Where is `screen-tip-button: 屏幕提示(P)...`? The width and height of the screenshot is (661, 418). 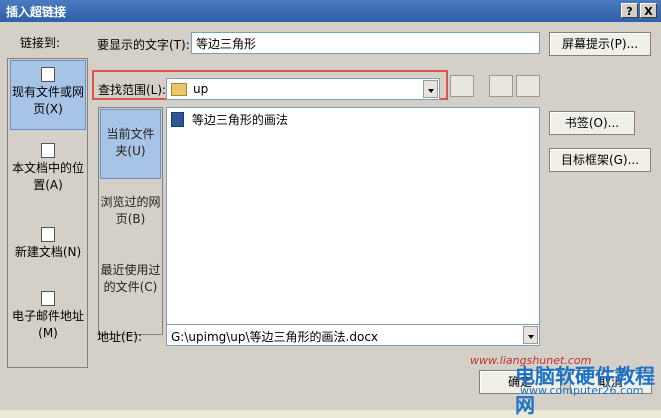 screen-tip-button: 屏幕提示(P)... is located at coordinates (600, 44).